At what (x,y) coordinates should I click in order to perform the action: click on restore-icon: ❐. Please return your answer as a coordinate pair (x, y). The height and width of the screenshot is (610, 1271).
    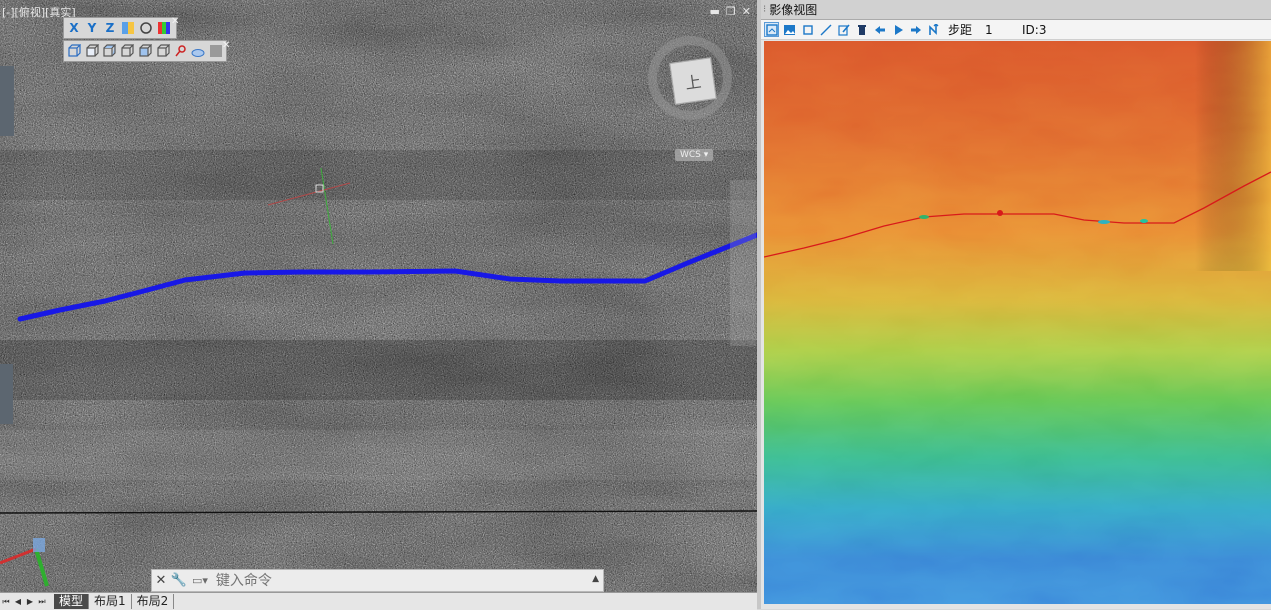
    Looking at the image, I should click on (731, 11).